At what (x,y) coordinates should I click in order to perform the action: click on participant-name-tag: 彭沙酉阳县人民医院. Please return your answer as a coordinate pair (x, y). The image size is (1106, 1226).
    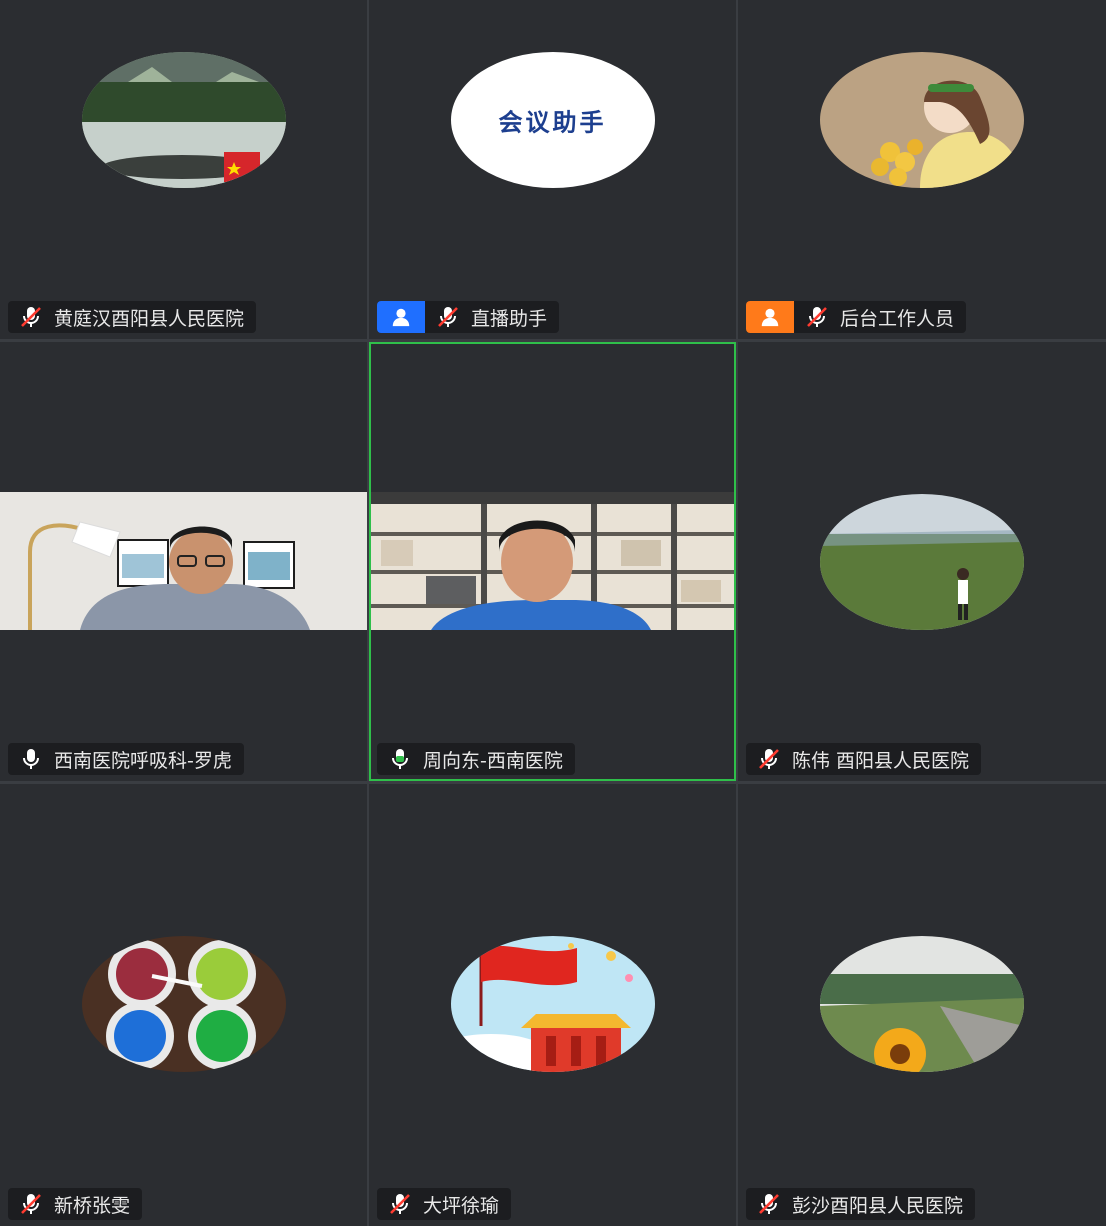
    Looking at the image, I should click on (861, 1204).